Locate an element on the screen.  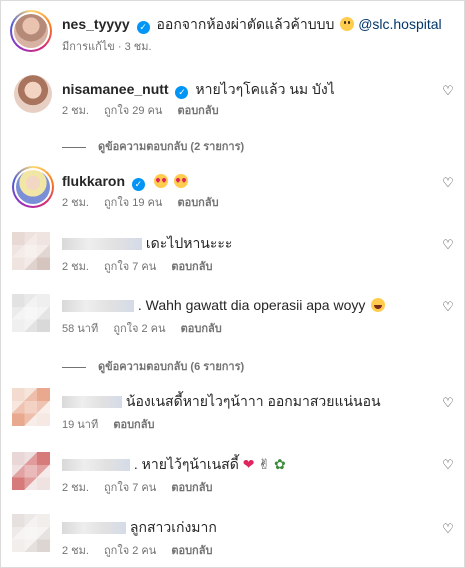
comment-line: ลูกสาวเก่งมาก is located at coordinates (139, 527).